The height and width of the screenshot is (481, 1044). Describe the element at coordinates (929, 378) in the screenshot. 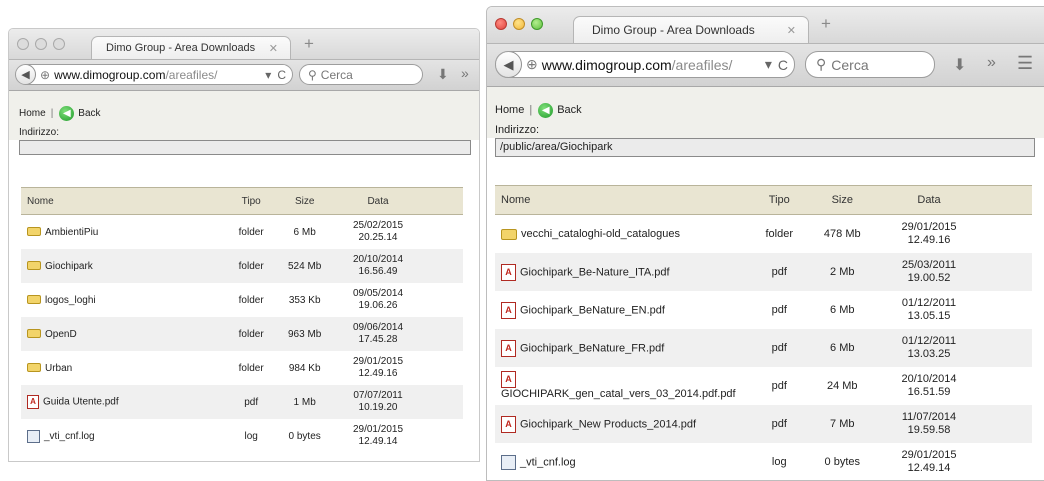

I see `date-value: 20/10/2014` at that location.